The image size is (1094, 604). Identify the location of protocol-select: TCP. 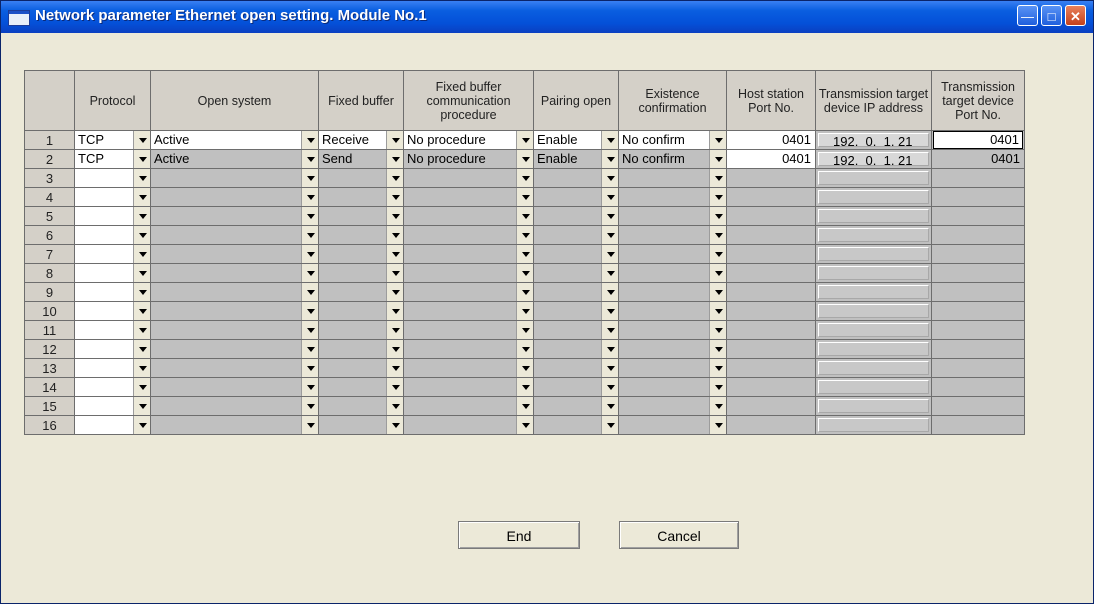
(112, 140).